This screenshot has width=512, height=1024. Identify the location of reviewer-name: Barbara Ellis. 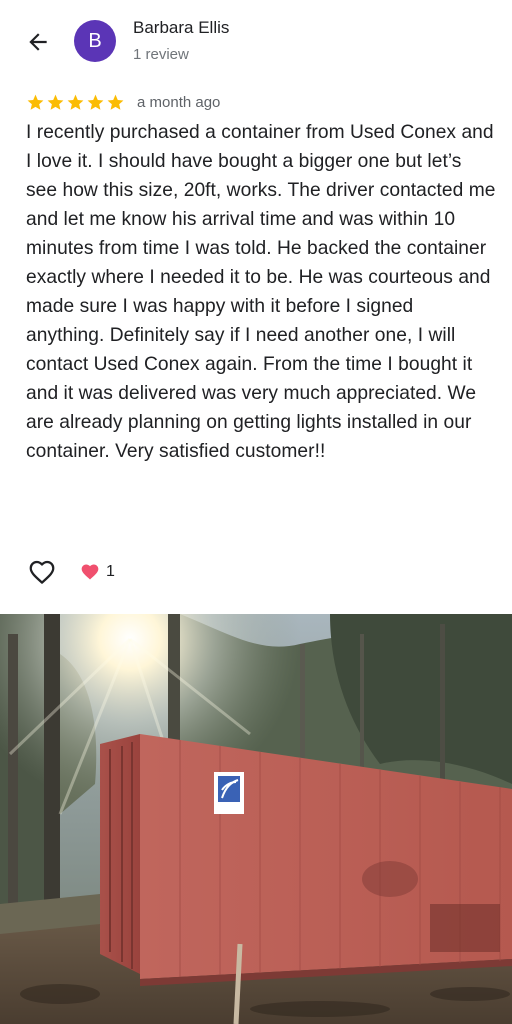
(181, 28).